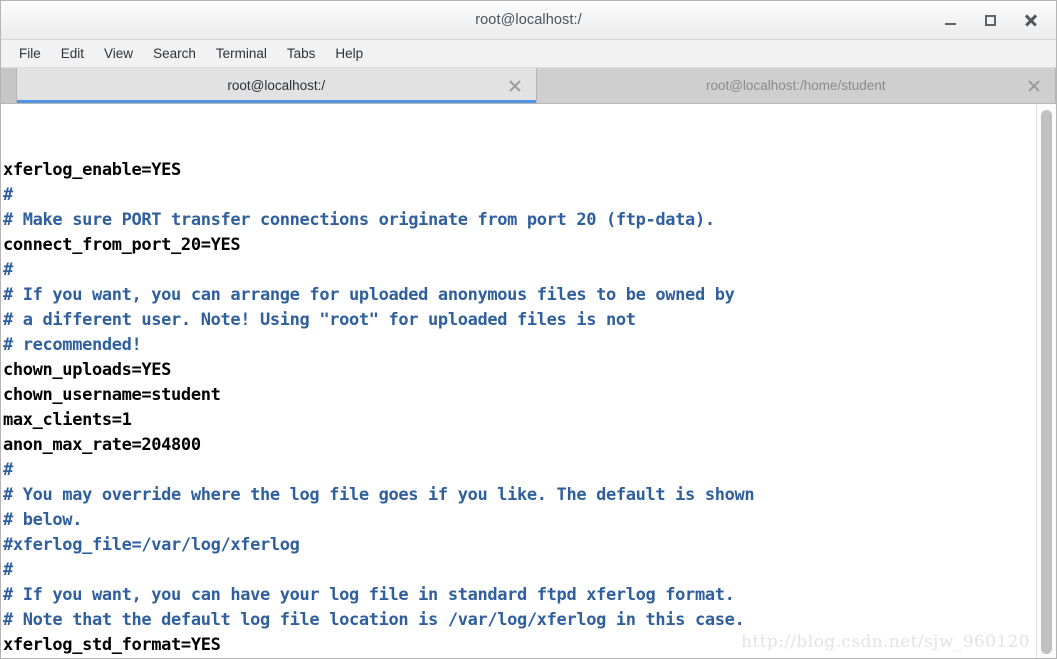 This screenshot has width=1057, height=659. Describe the element at coordinates (9, 85) in the screenshot. I see `tab-bar-edge` at that location.